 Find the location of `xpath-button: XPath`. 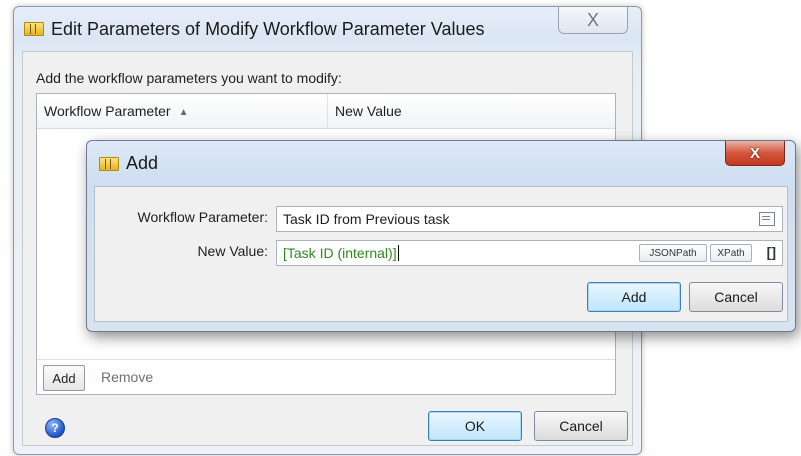

xpath-button: XPath is located at coordinates (731, 253).